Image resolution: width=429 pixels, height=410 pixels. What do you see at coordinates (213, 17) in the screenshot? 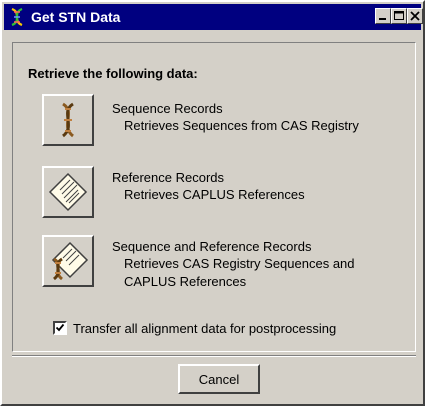
I see `title-bar: Get STN Data` at bounding box center [213, 17].